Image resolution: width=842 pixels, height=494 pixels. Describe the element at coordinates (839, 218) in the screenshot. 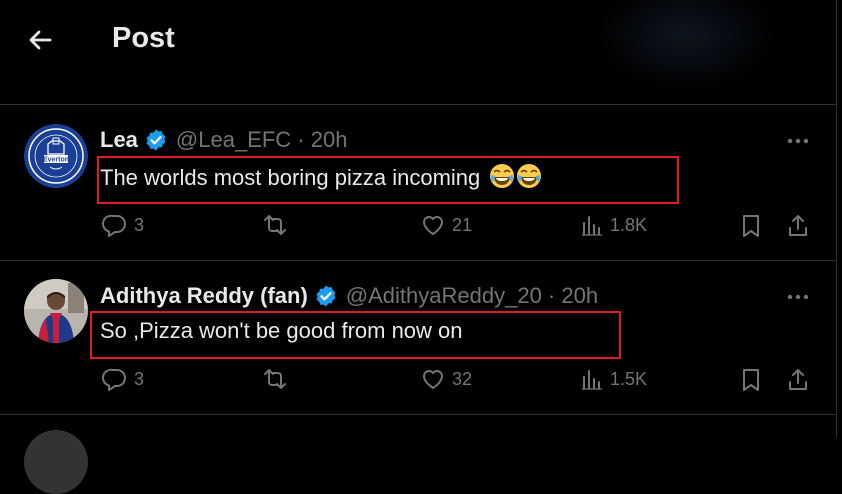

I see `right-edge` at that location.